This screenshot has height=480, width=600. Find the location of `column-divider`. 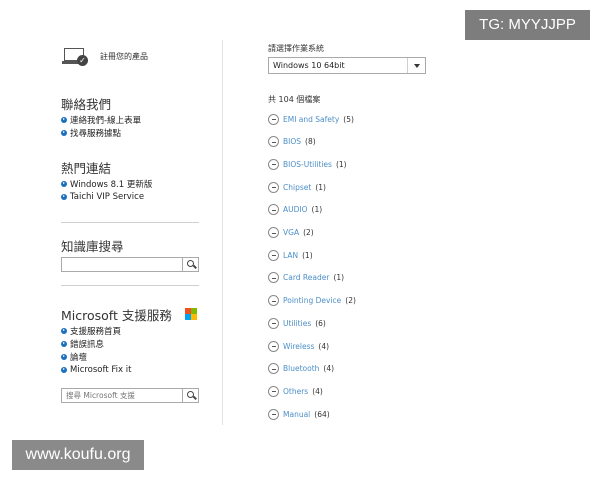

column-divider is located at coordinates (222, 232).